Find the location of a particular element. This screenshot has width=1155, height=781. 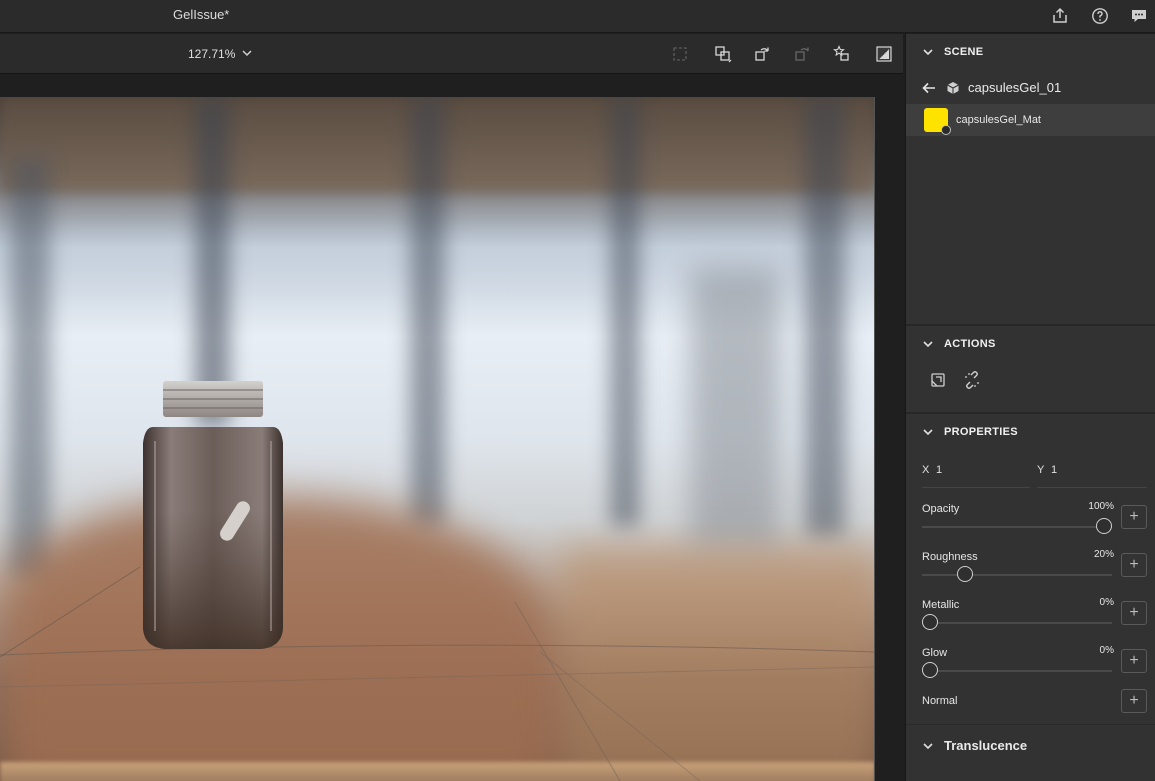

glow-value: 0% is located at coordinates (1107, 650).